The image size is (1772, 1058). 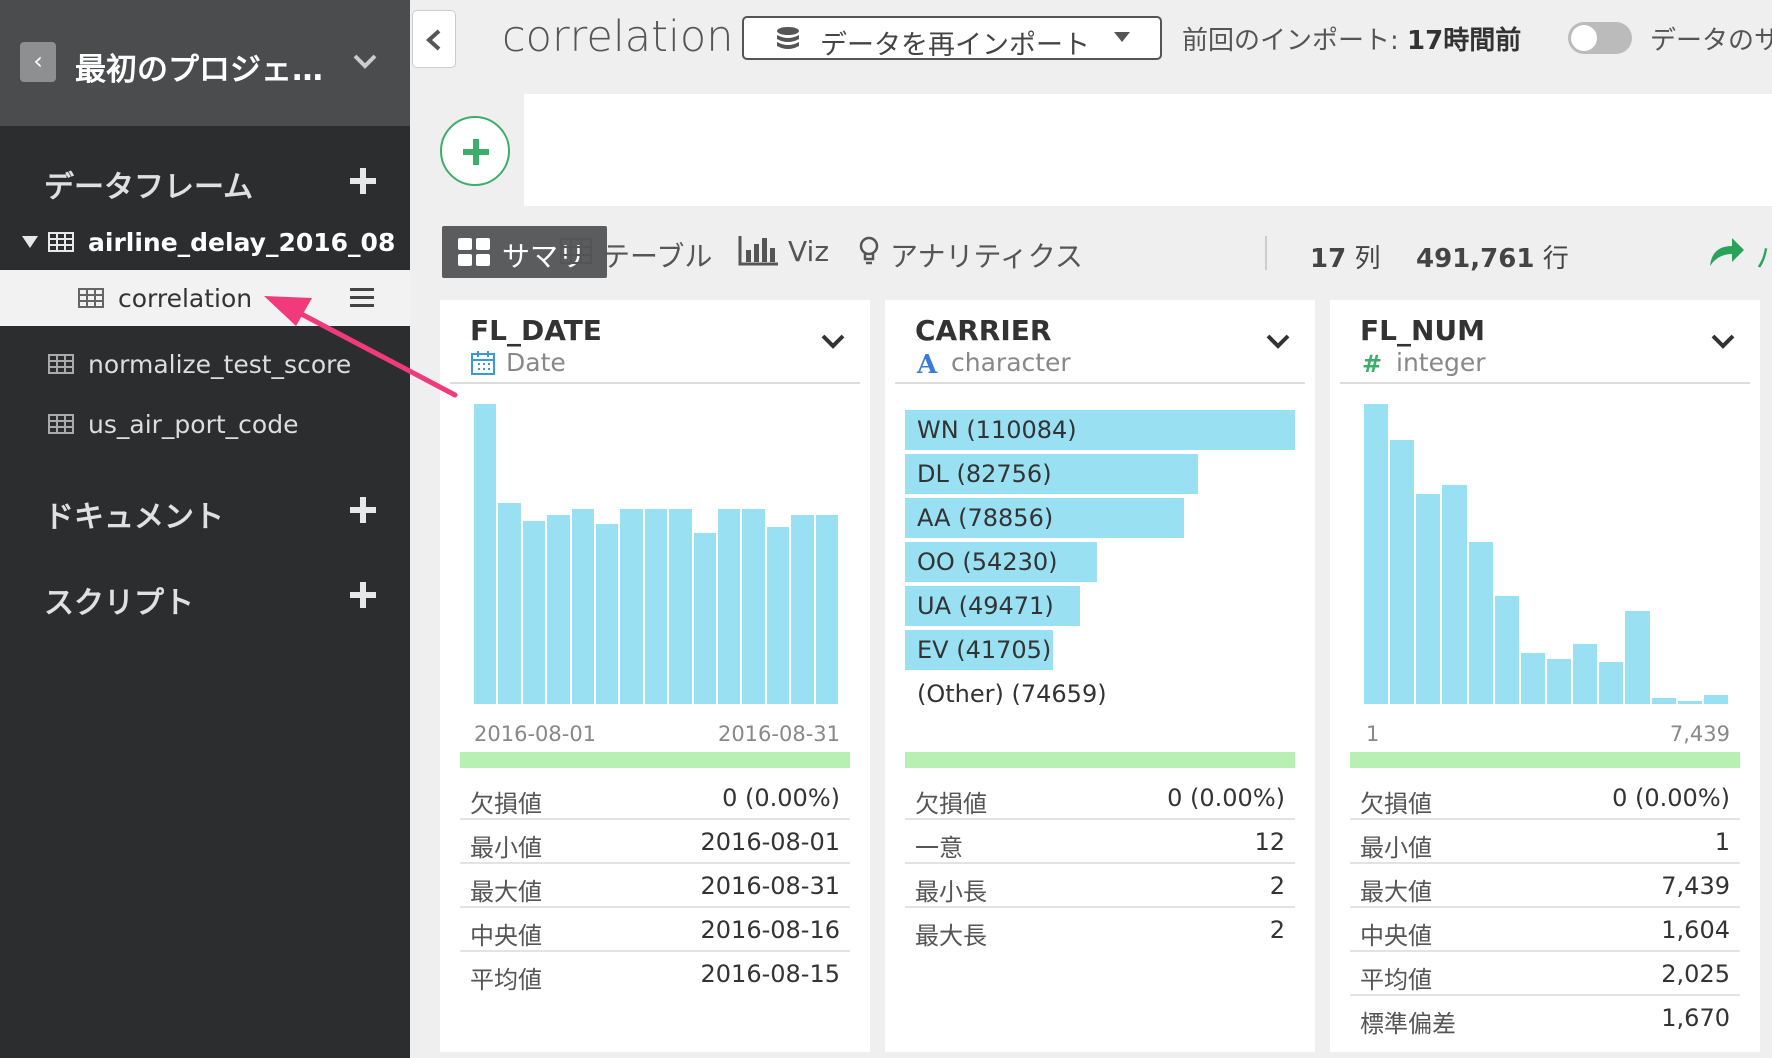 What do you see at coordinates (536, 330) in the screenshot?
I see `column-name: FL_DATE` at bounding box center [536, 330].